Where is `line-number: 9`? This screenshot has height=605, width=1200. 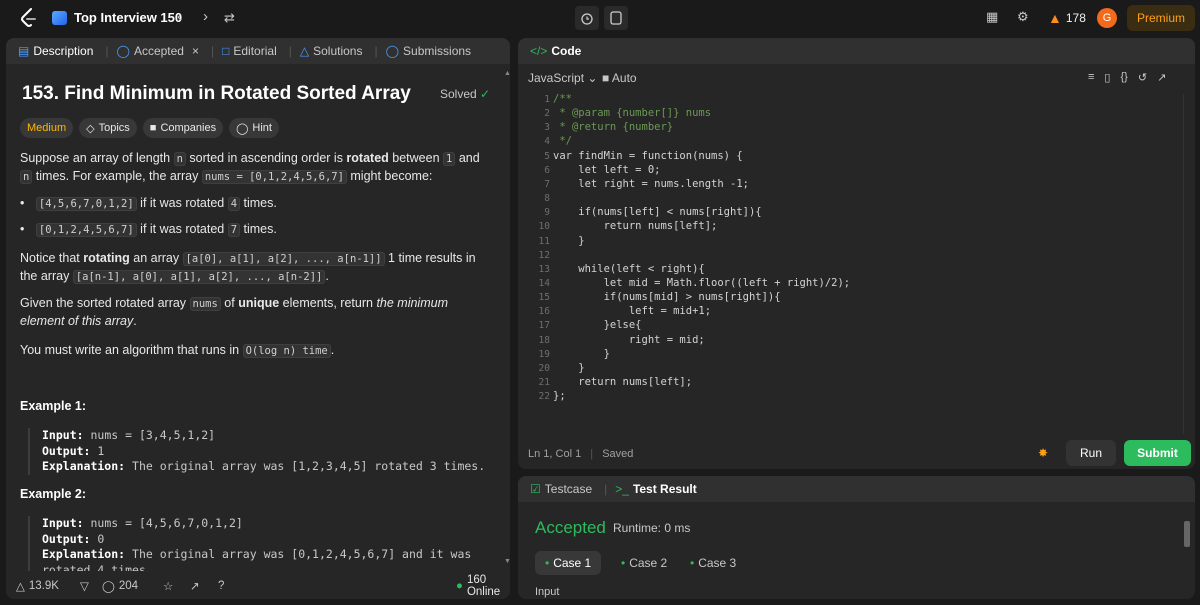 line-number: 9 is located at coordinates (547, 213).